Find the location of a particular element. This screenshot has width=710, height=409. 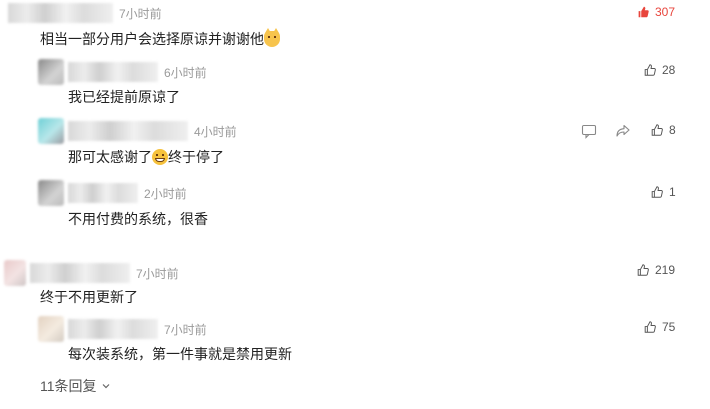

like-count: 1 is located at coordinates (672, 192).